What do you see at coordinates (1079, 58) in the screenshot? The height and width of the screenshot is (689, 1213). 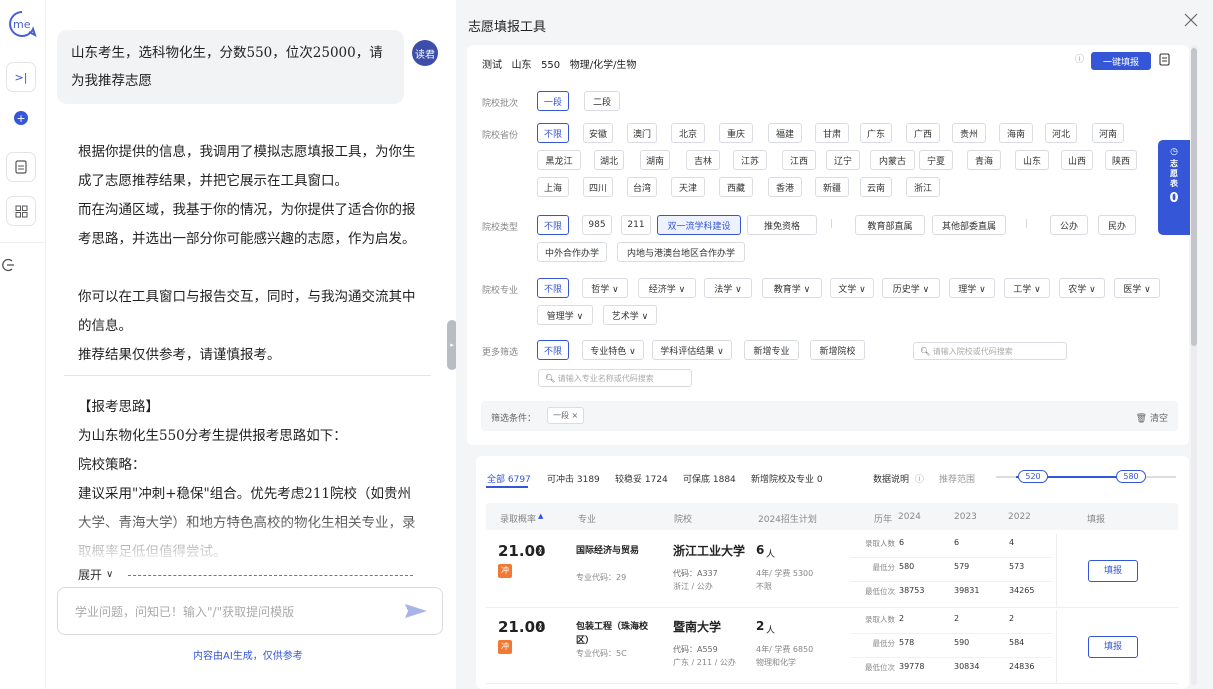 I see `info-icon: ⓘ` at bounding box center [1079, 58].